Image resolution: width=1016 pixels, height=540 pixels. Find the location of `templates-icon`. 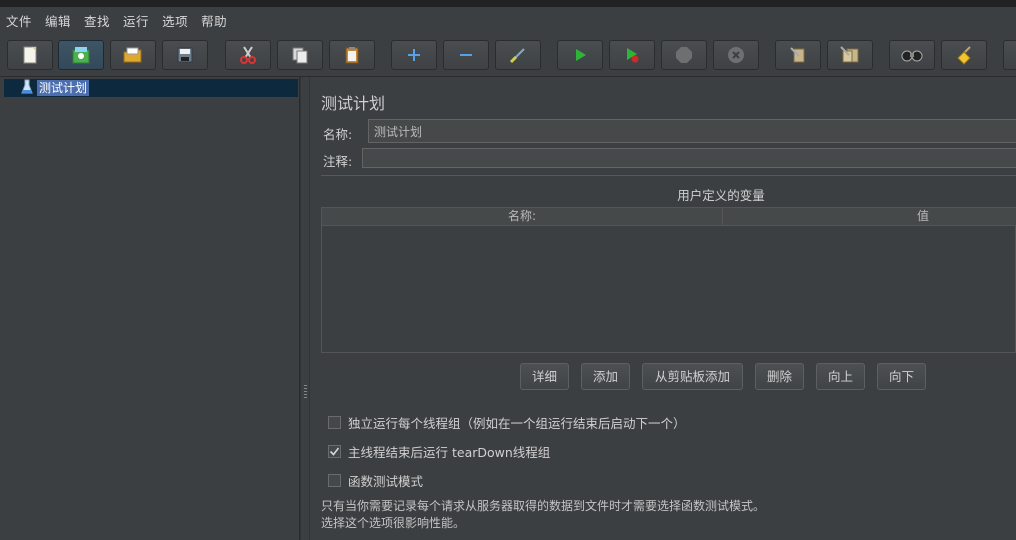

templates-icon is located at coordinates (81, 55).